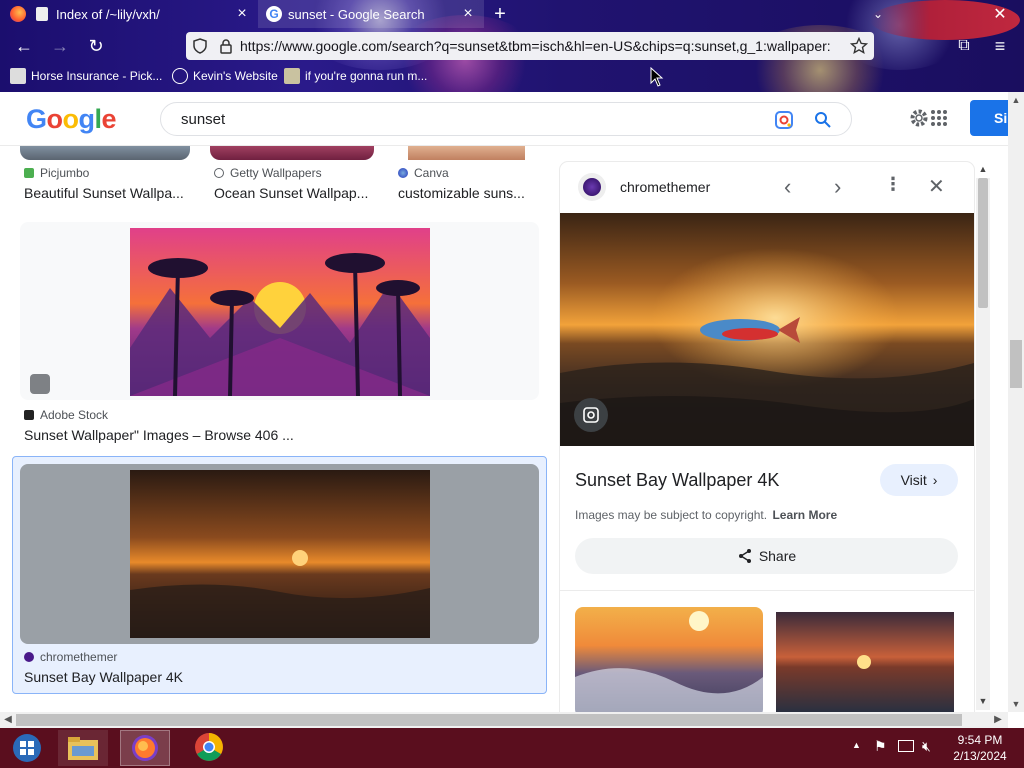  I want to click on result-source: Adobe Stock, so click(66, 415).